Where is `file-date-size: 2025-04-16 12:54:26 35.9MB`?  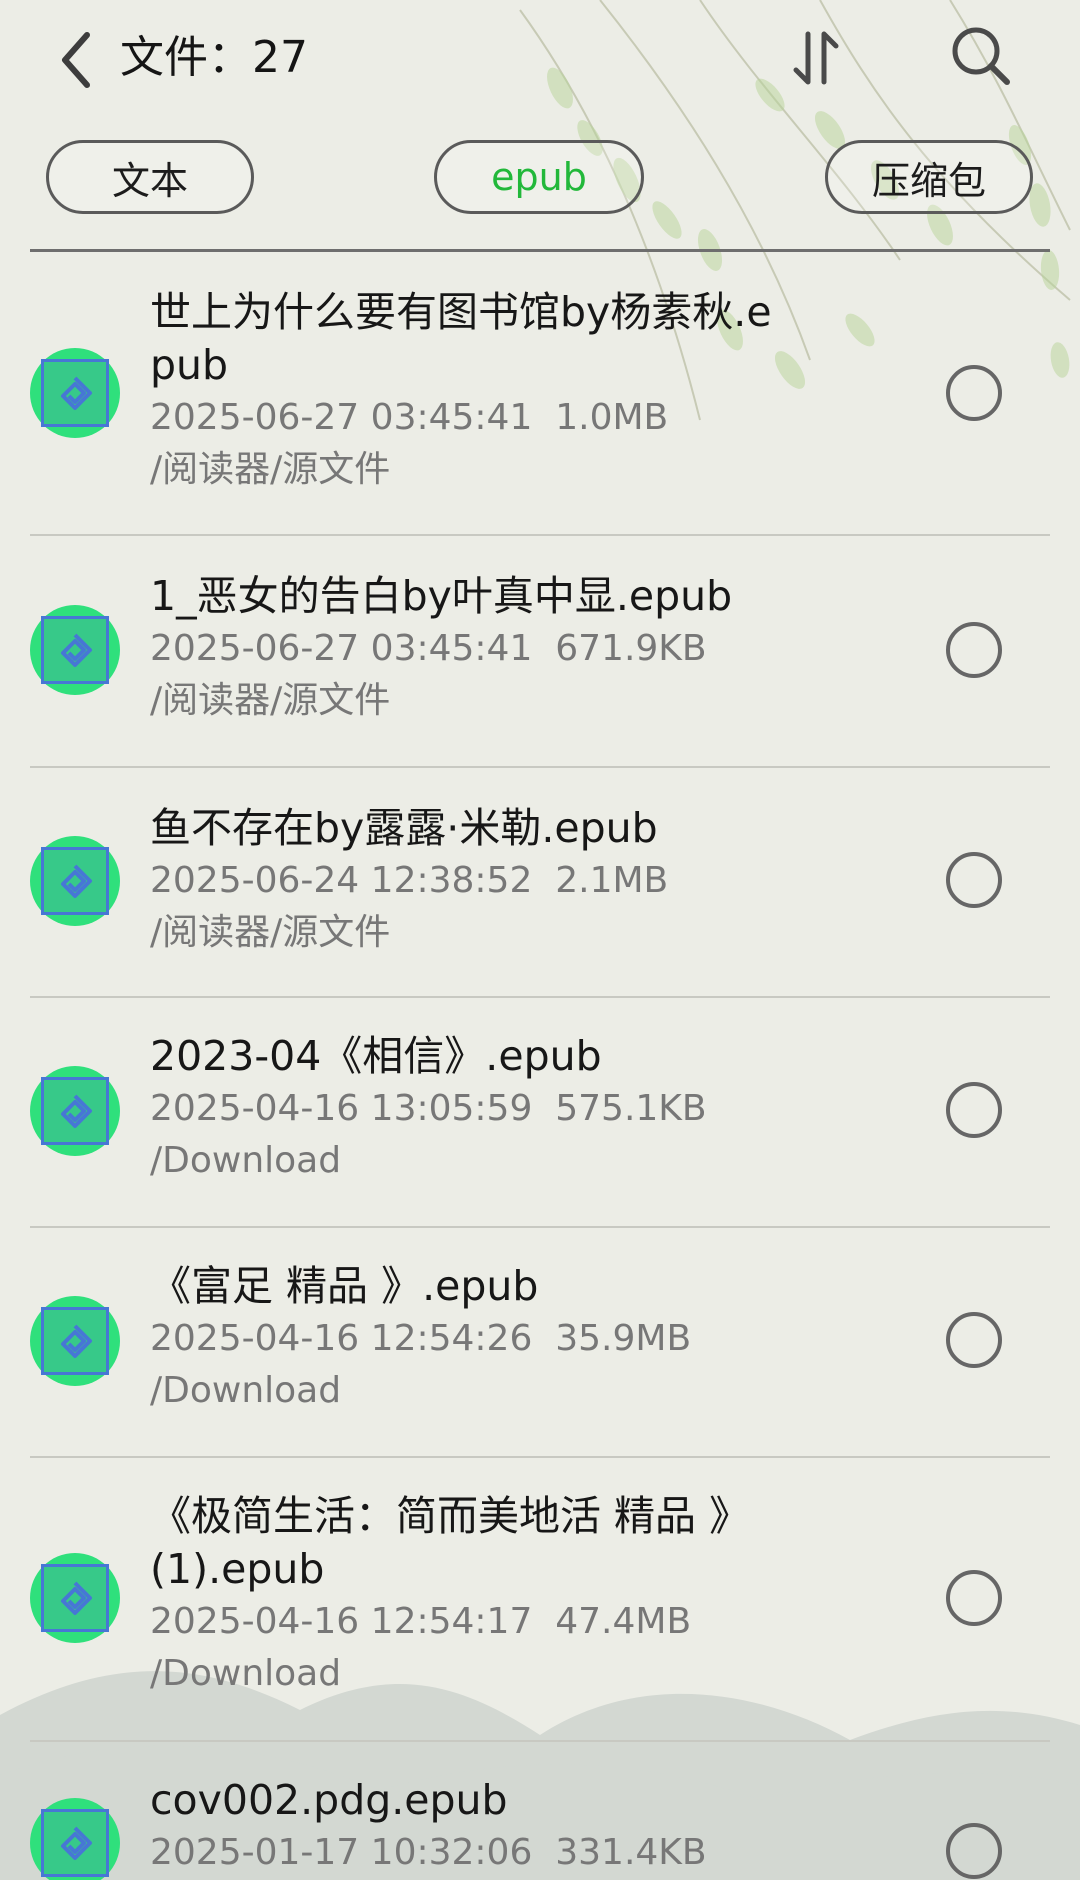 file-date-size: 2025-04-16 12:54:26 35.9MB is located at coordinates (421, 1338).